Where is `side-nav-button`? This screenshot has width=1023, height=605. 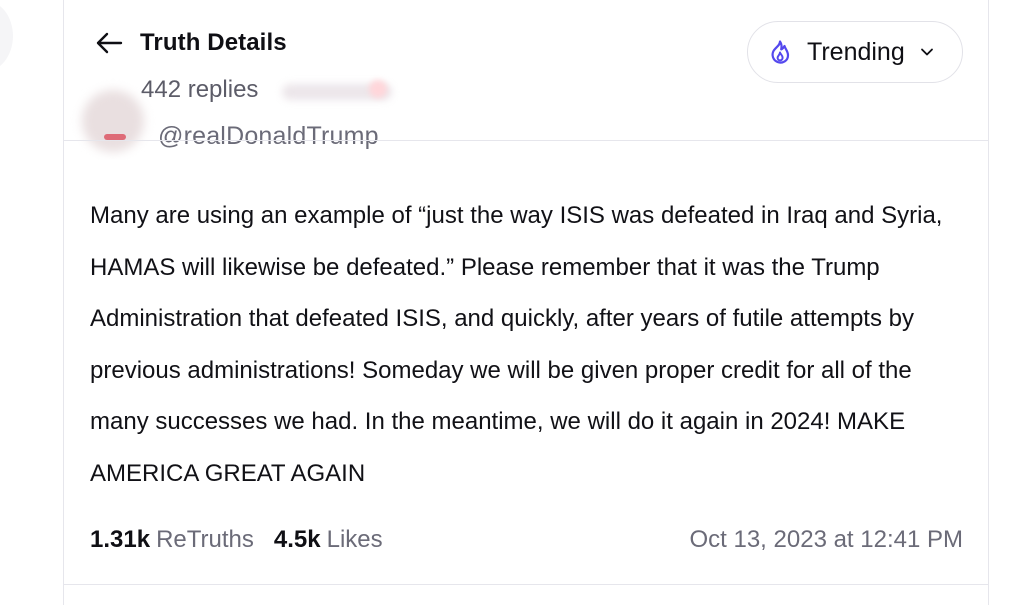 side-nav-button is located at coordinates (6, 36).